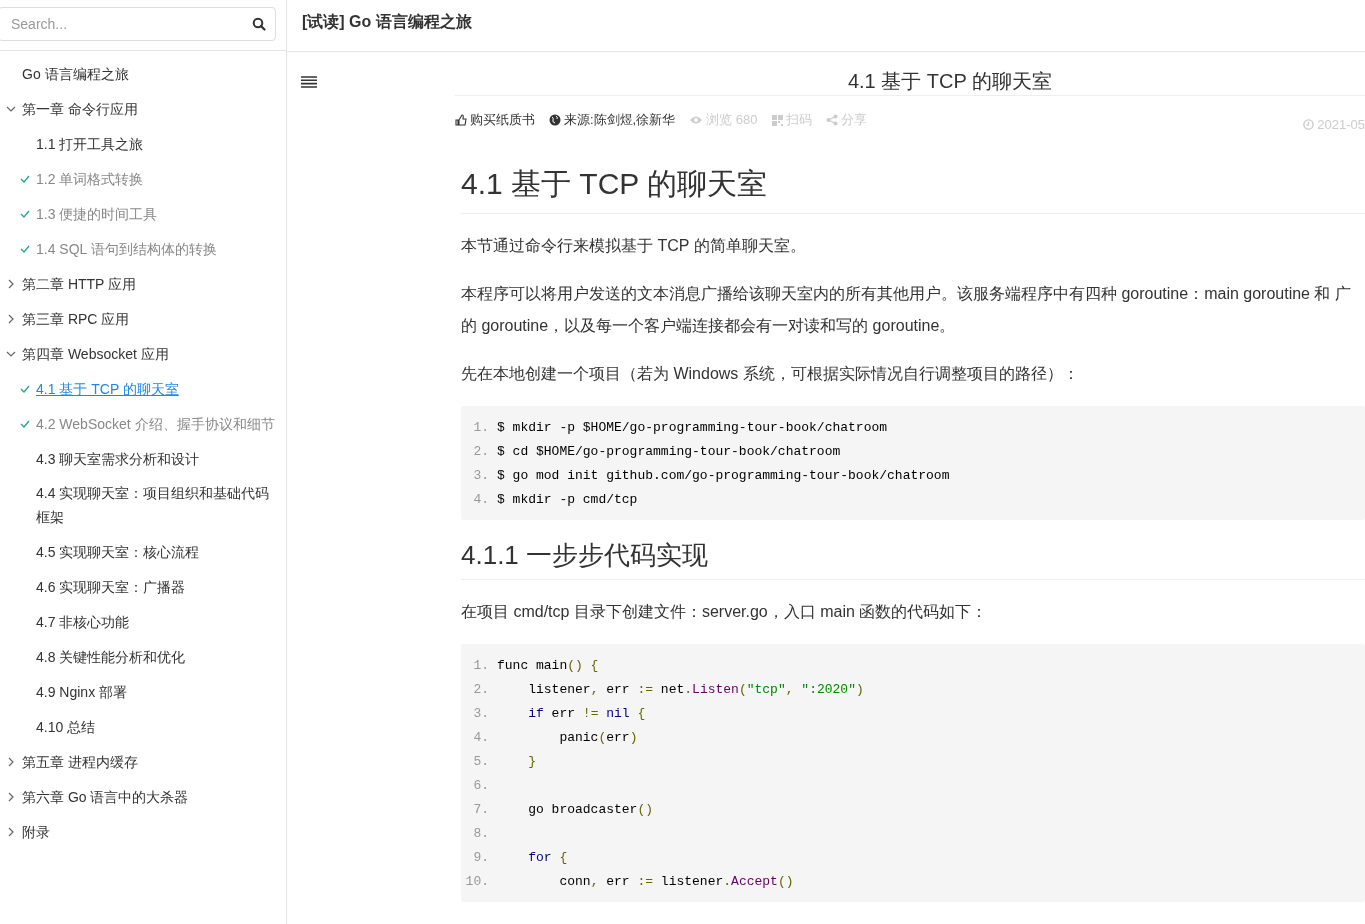 The width and height of the screenshot is (1365, 924). What do you see at coordinates (676, 882) in the screenshot?
I see `code-line: conn, err := listener.Accept()` at bounding box center [676, 882].